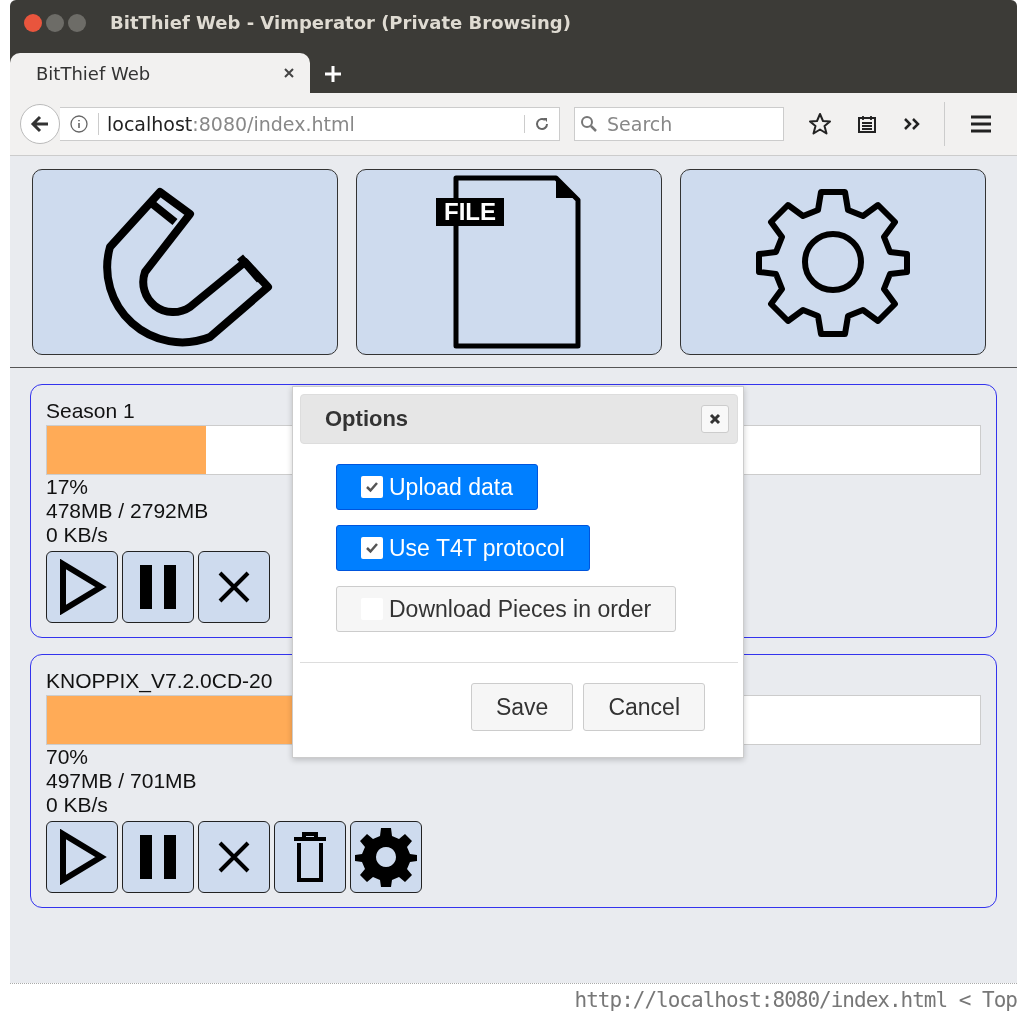 Image resolution: width=1017 pixels, height=1016 pixels. What do you see at coordinates (127, 511) in the screenshot?
I see `size-text: 478MB / 2792MB` at bounding box center [127, 511].